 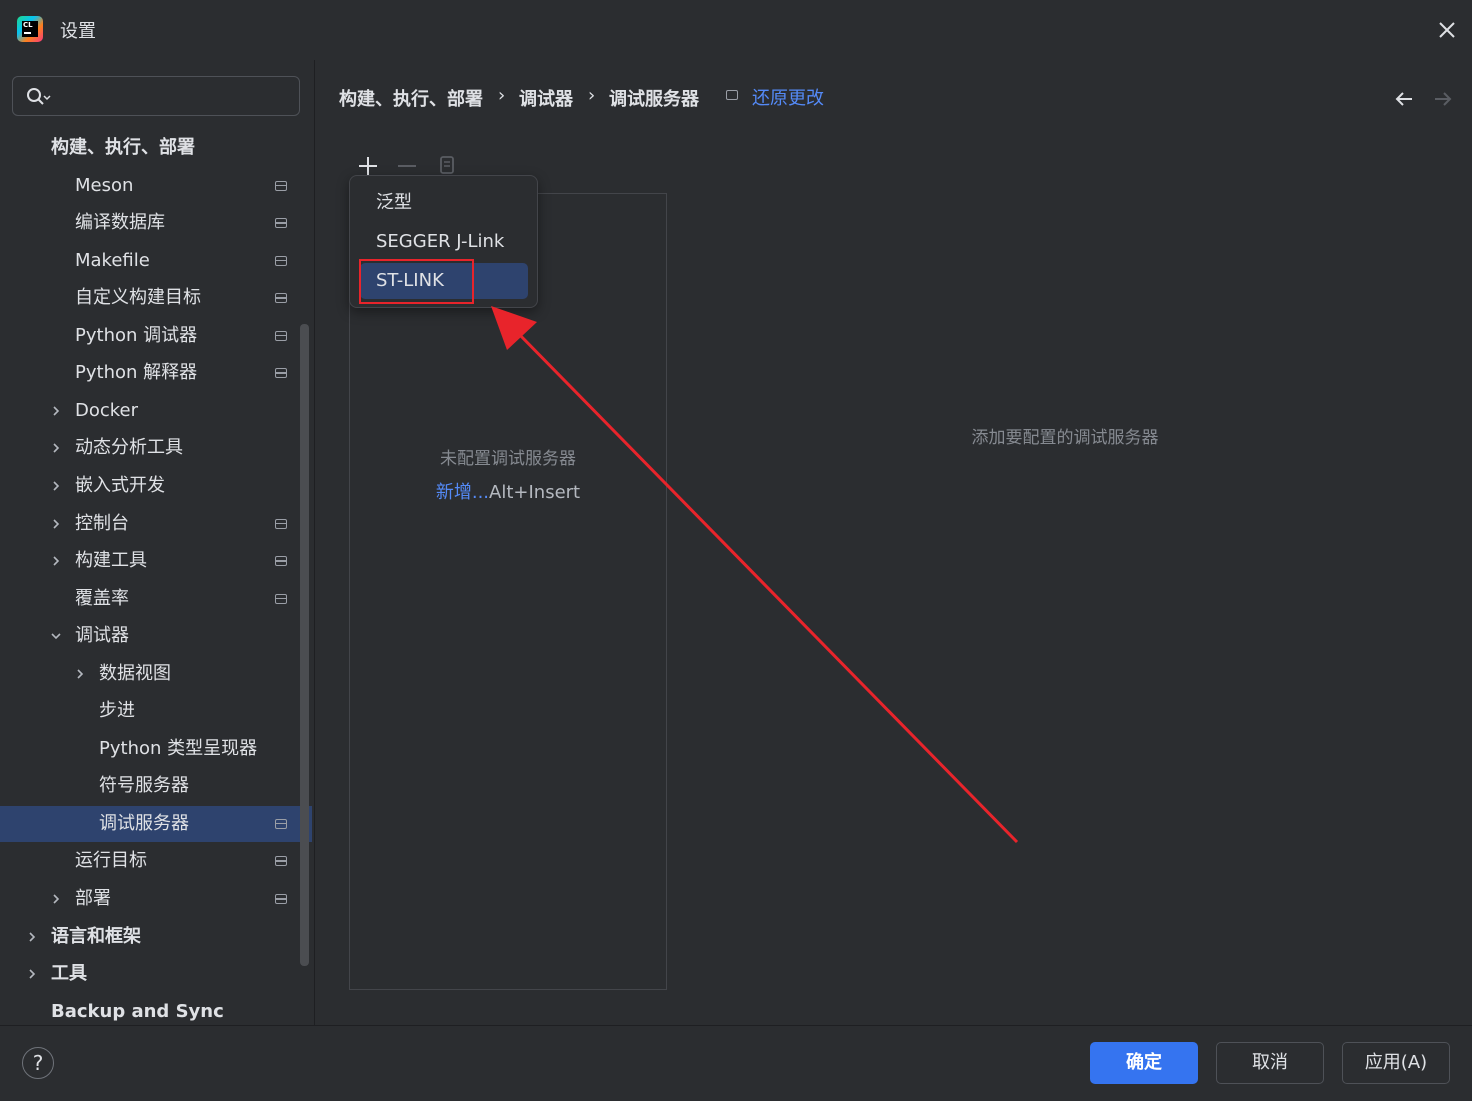 What do you see at coordinates (93, 898) in the screenshot?
I see `sidebar-item-label: 部署` at bounding box center [93, 898].